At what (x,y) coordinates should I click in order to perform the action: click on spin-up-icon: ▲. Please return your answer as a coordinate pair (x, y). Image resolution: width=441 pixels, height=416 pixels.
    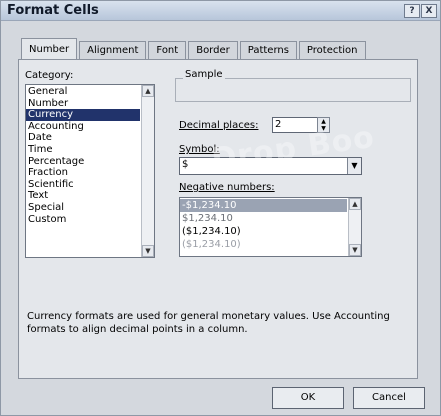
    Looking at the image, I should click on (323, 121).